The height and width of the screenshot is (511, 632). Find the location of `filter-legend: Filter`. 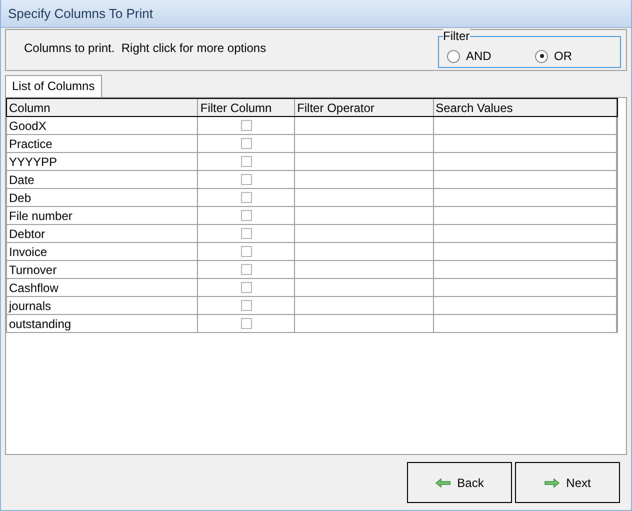

filter-legend: Filter is located at coordinates (456, 36).